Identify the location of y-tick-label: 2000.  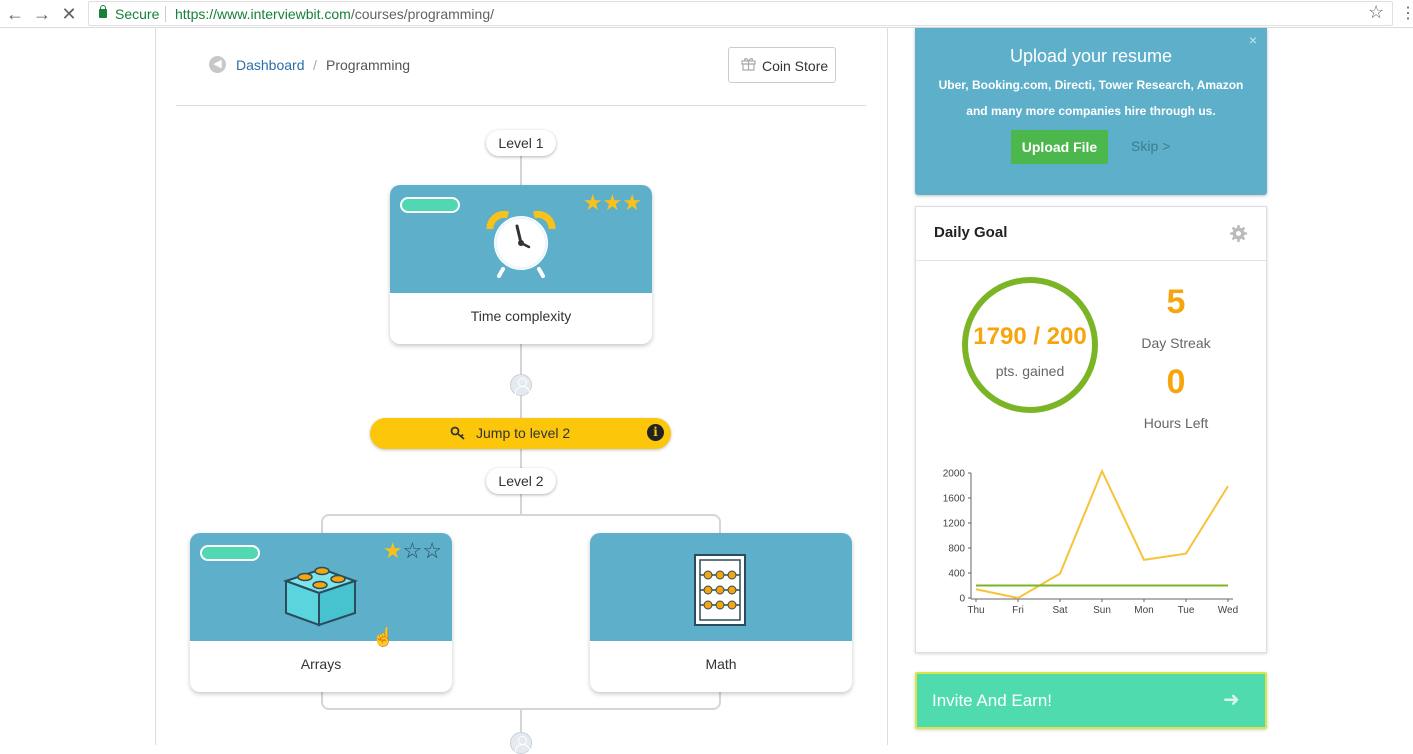
(954, 474).